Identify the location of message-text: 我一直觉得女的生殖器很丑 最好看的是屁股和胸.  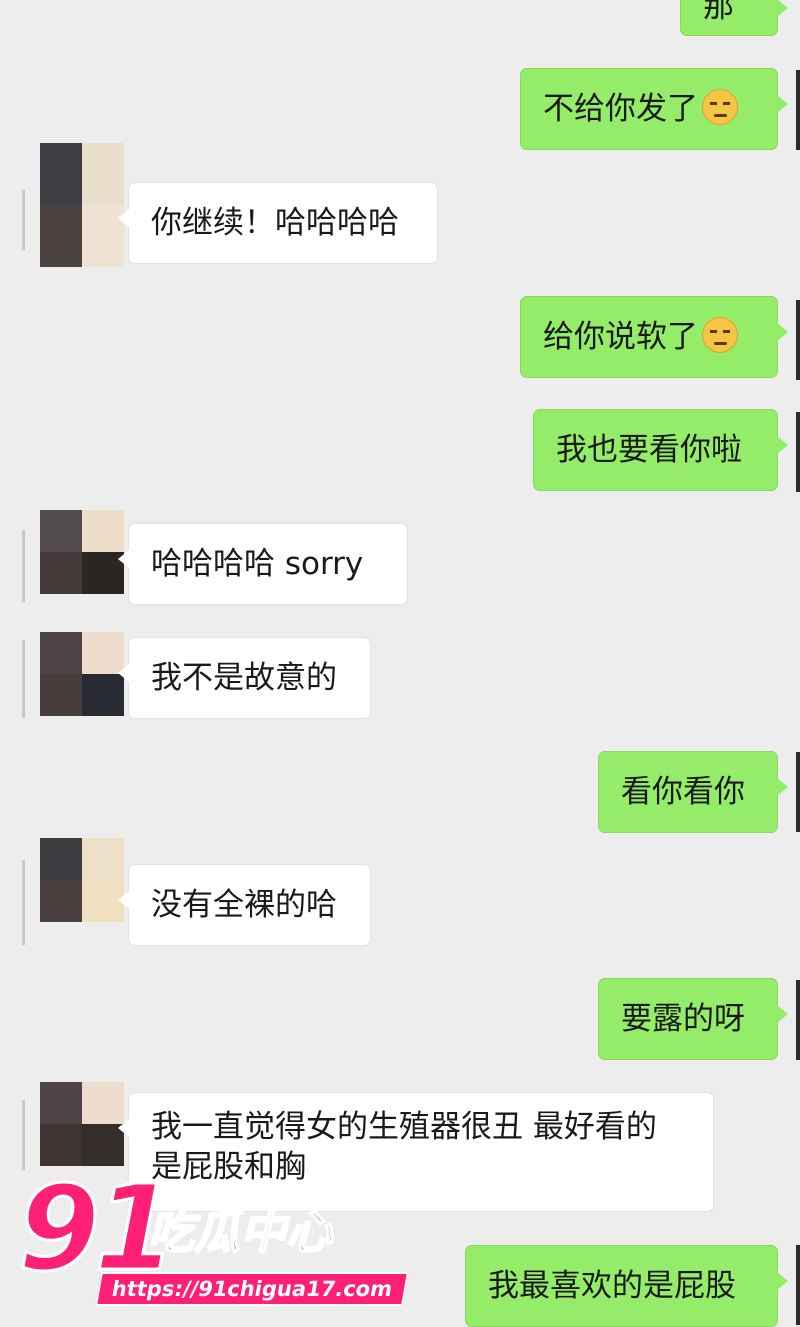
(404, 1147).